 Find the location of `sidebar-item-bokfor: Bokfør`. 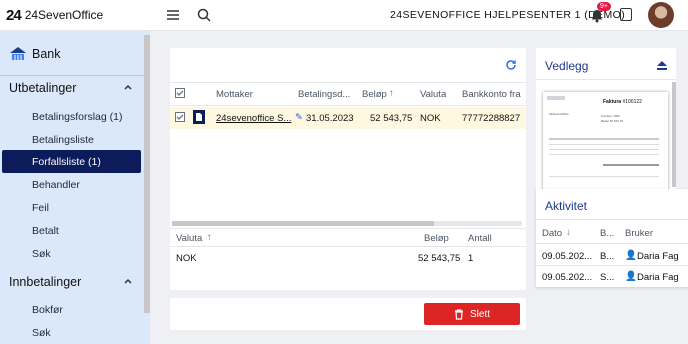

sidebar-item-bokfor: Bokfør is located at coordinates (72, 309).